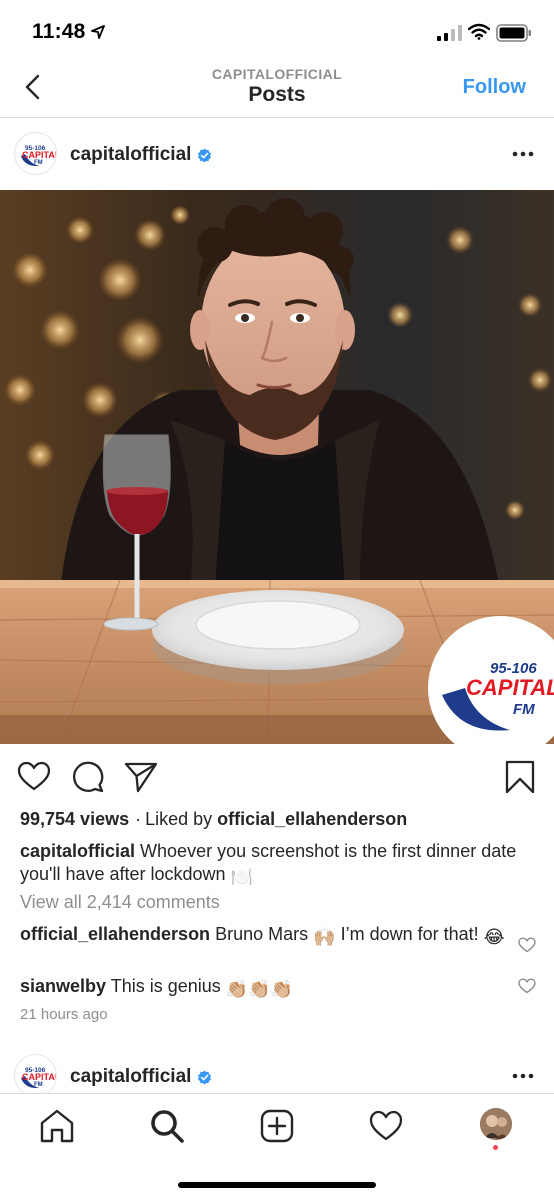 The height and width of the screenshot is (1200, 554). Describe the element at coordinates (277, 1185) in the screenshot. I see `home-indicator` at that location.